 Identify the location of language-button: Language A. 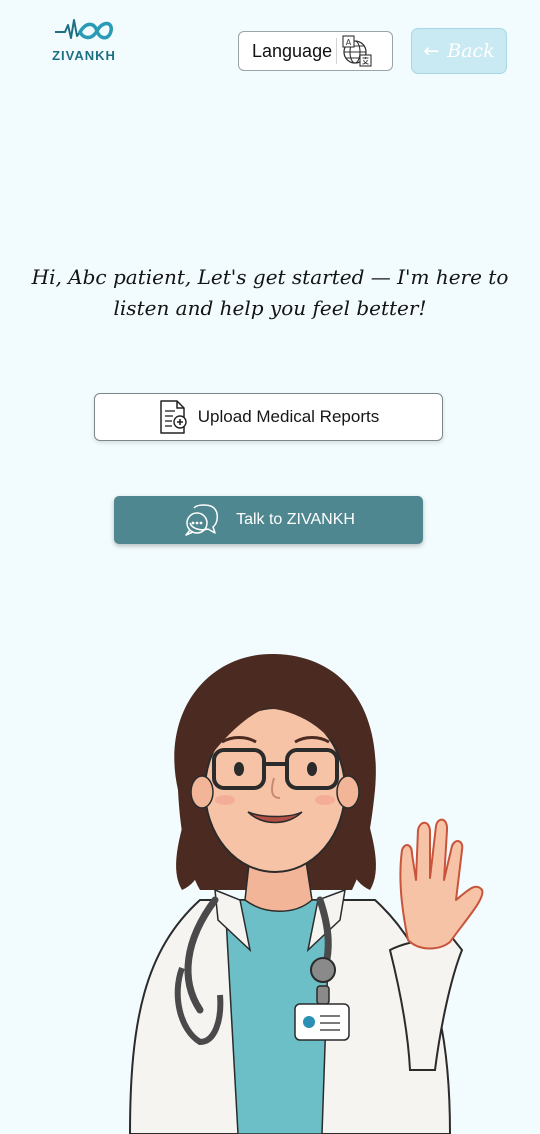
(315, 51).